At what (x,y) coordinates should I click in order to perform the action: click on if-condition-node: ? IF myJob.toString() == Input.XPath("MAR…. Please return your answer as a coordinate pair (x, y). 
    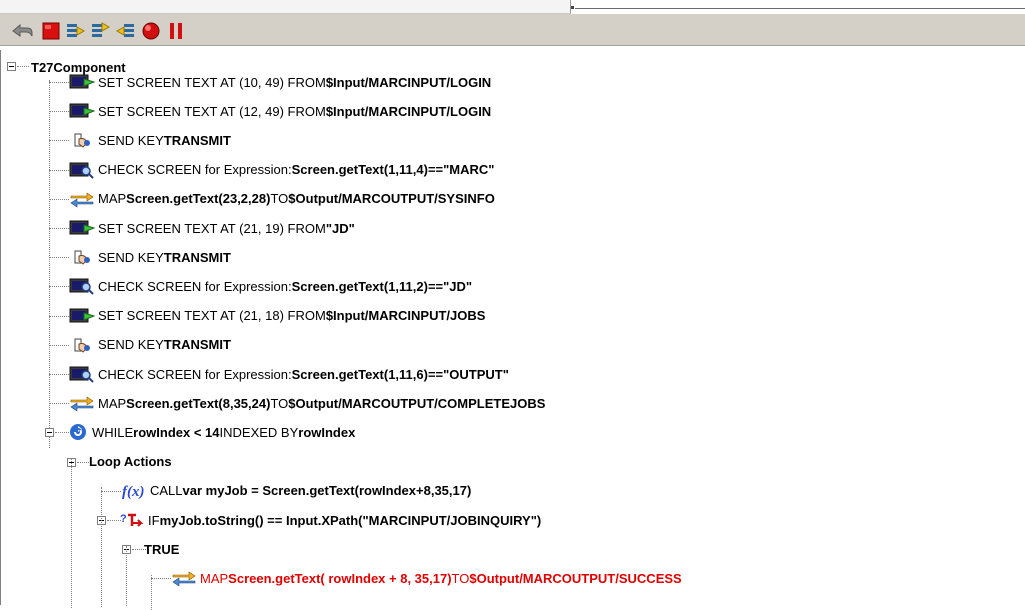
    Looking at the image, I should click on (330, 520).